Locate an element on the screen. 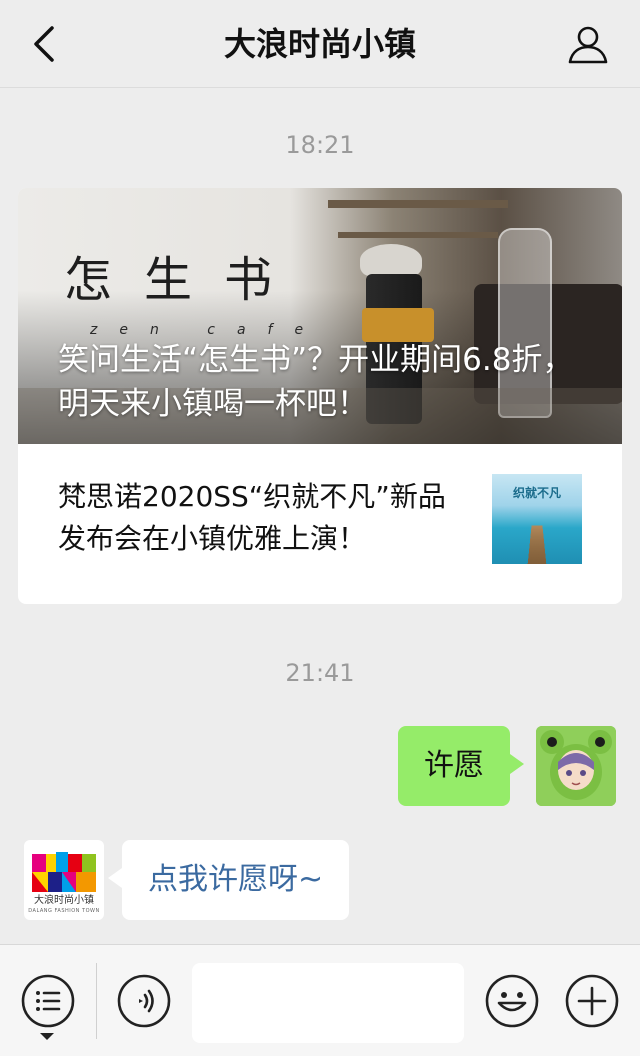 The height and width of the screenshot is (1056, 640). cafe-logo-text: 怎生书 is located at coordinates (184, 280).